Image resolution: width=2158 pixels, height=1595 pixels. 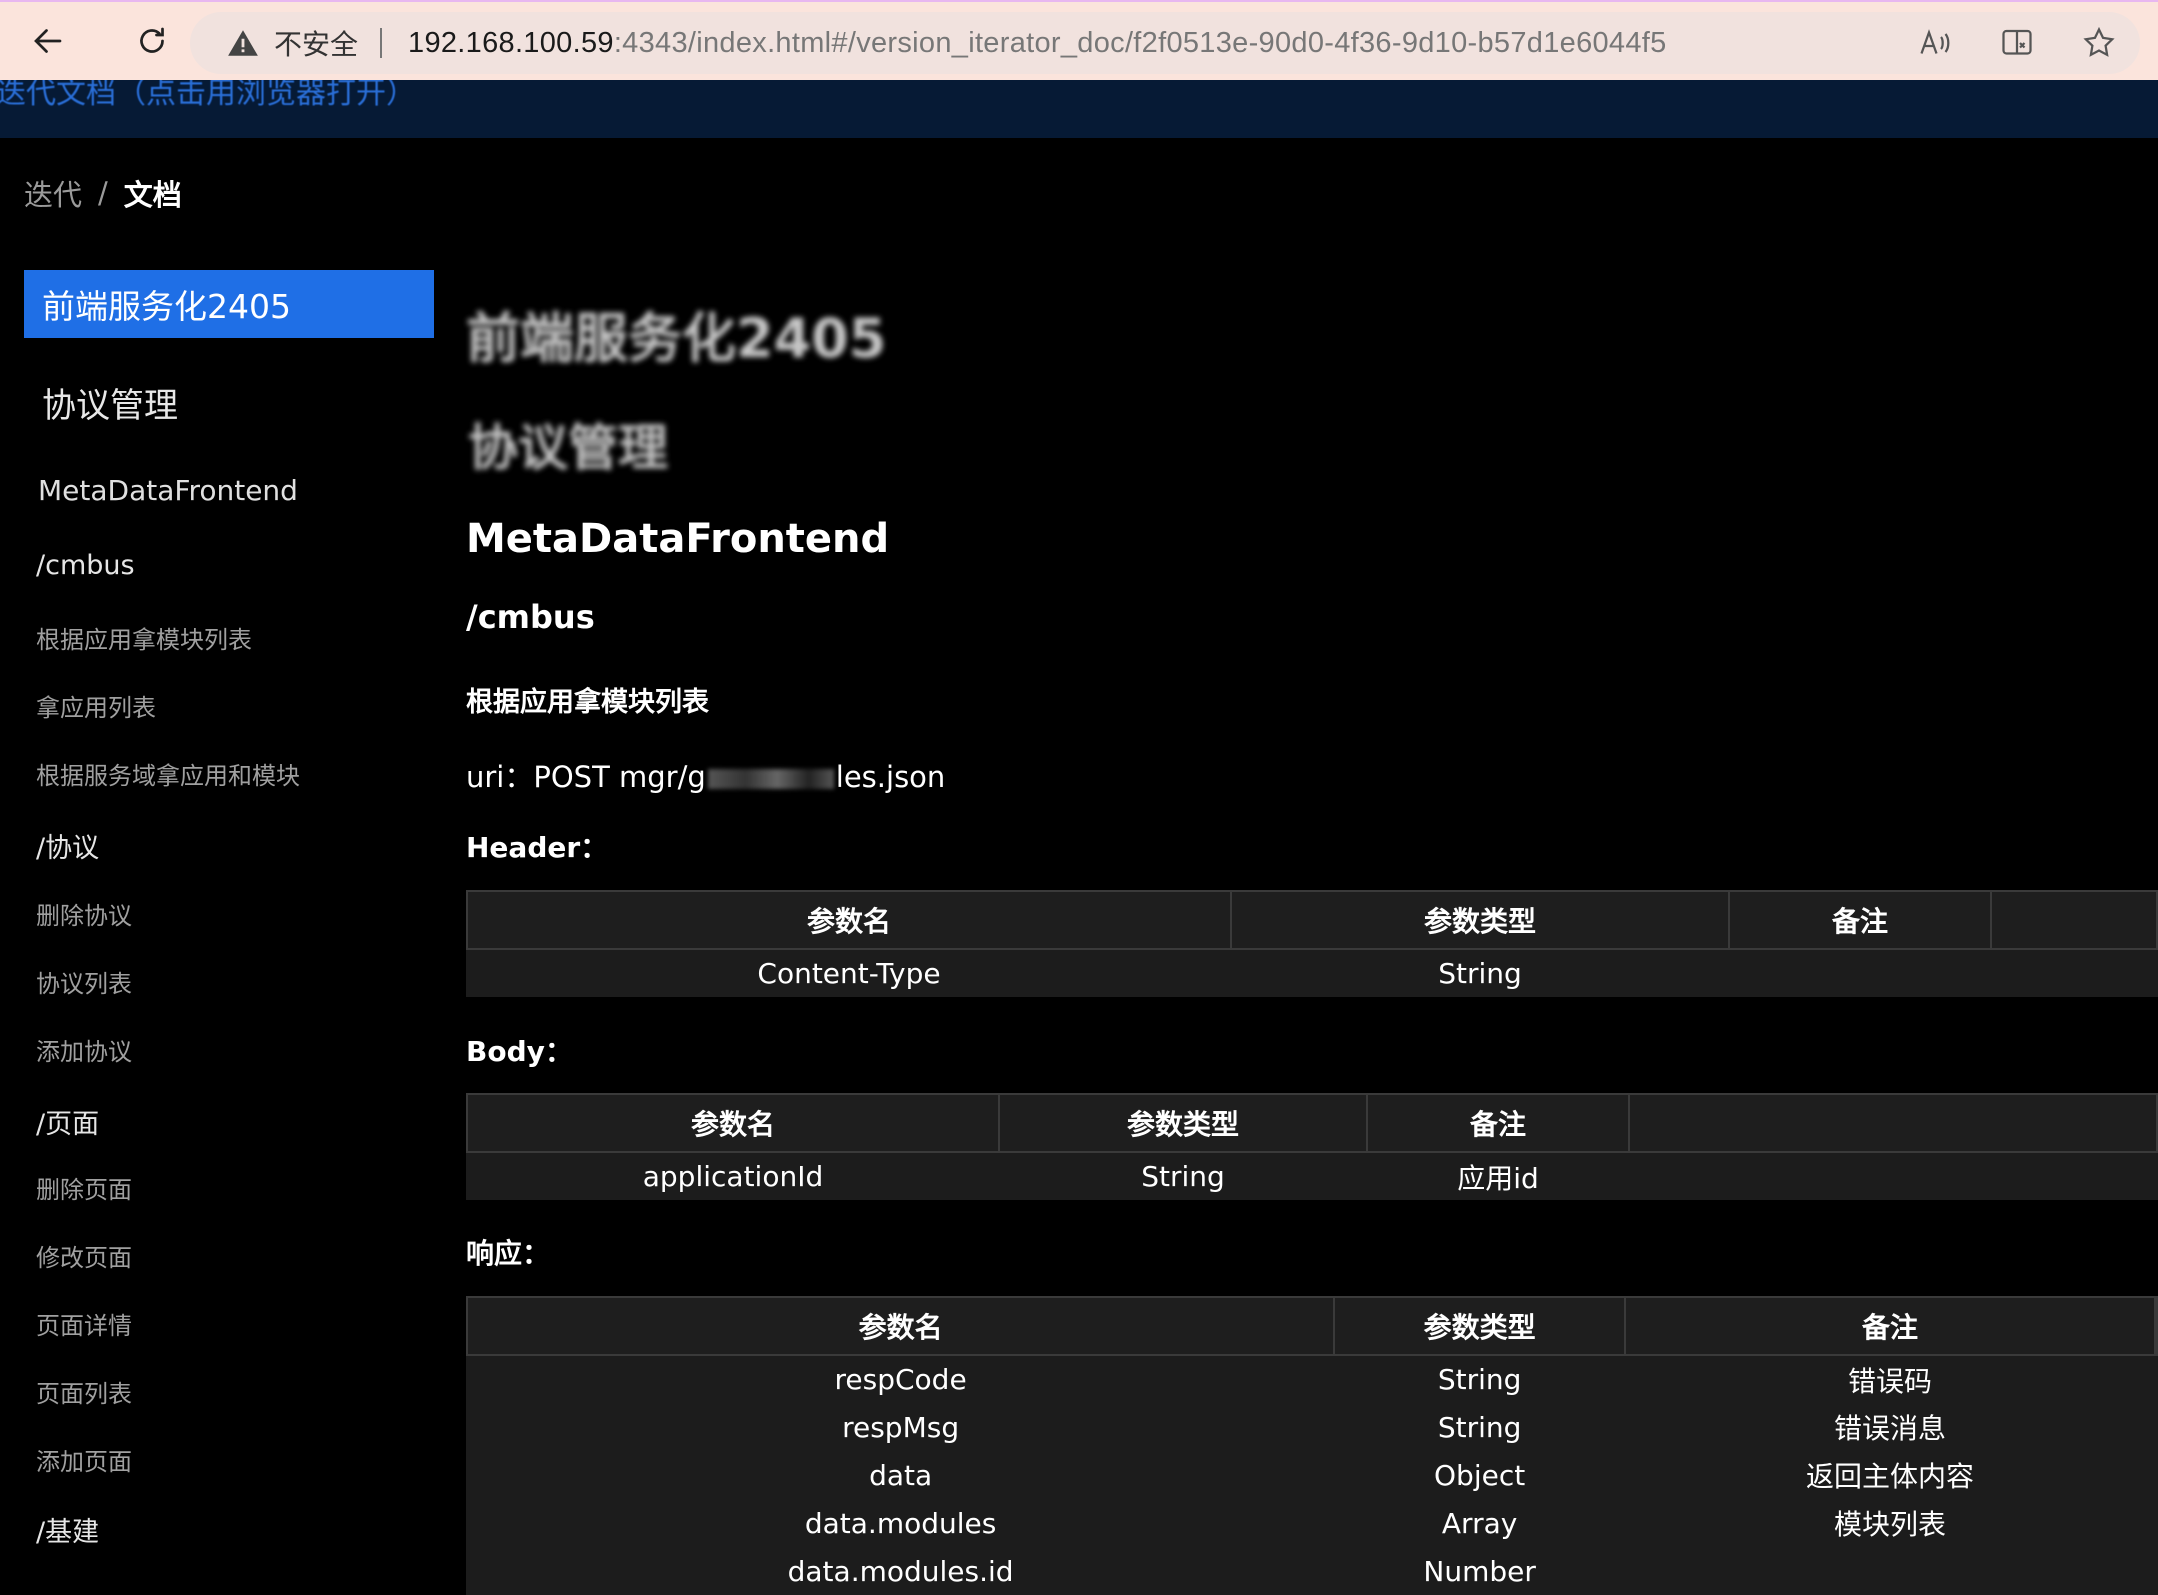 I want to click on doc-heading-2: 协议管理, so click(x=568, y=448).